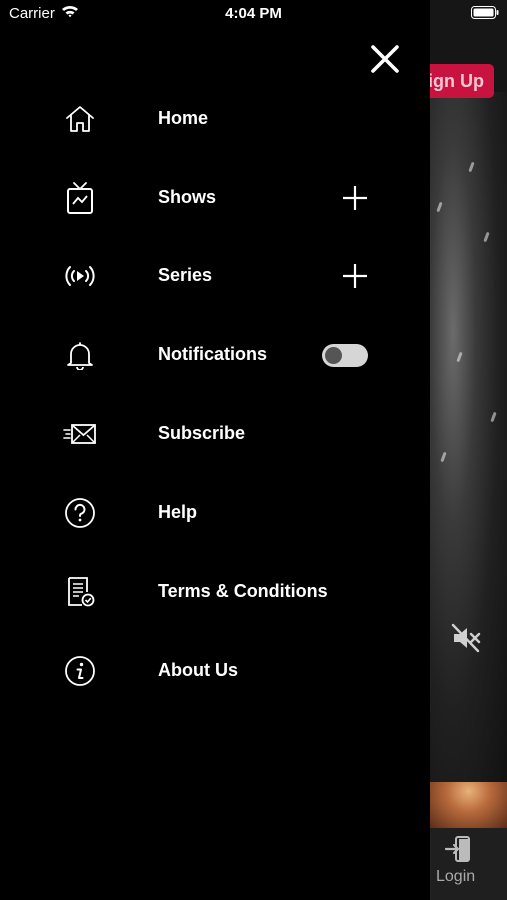 The height and width of the screenshot is (900, 507). Describe the element at coordinates (455, 877) in the screenshot. I see `login-tab-label: Login` at that location.